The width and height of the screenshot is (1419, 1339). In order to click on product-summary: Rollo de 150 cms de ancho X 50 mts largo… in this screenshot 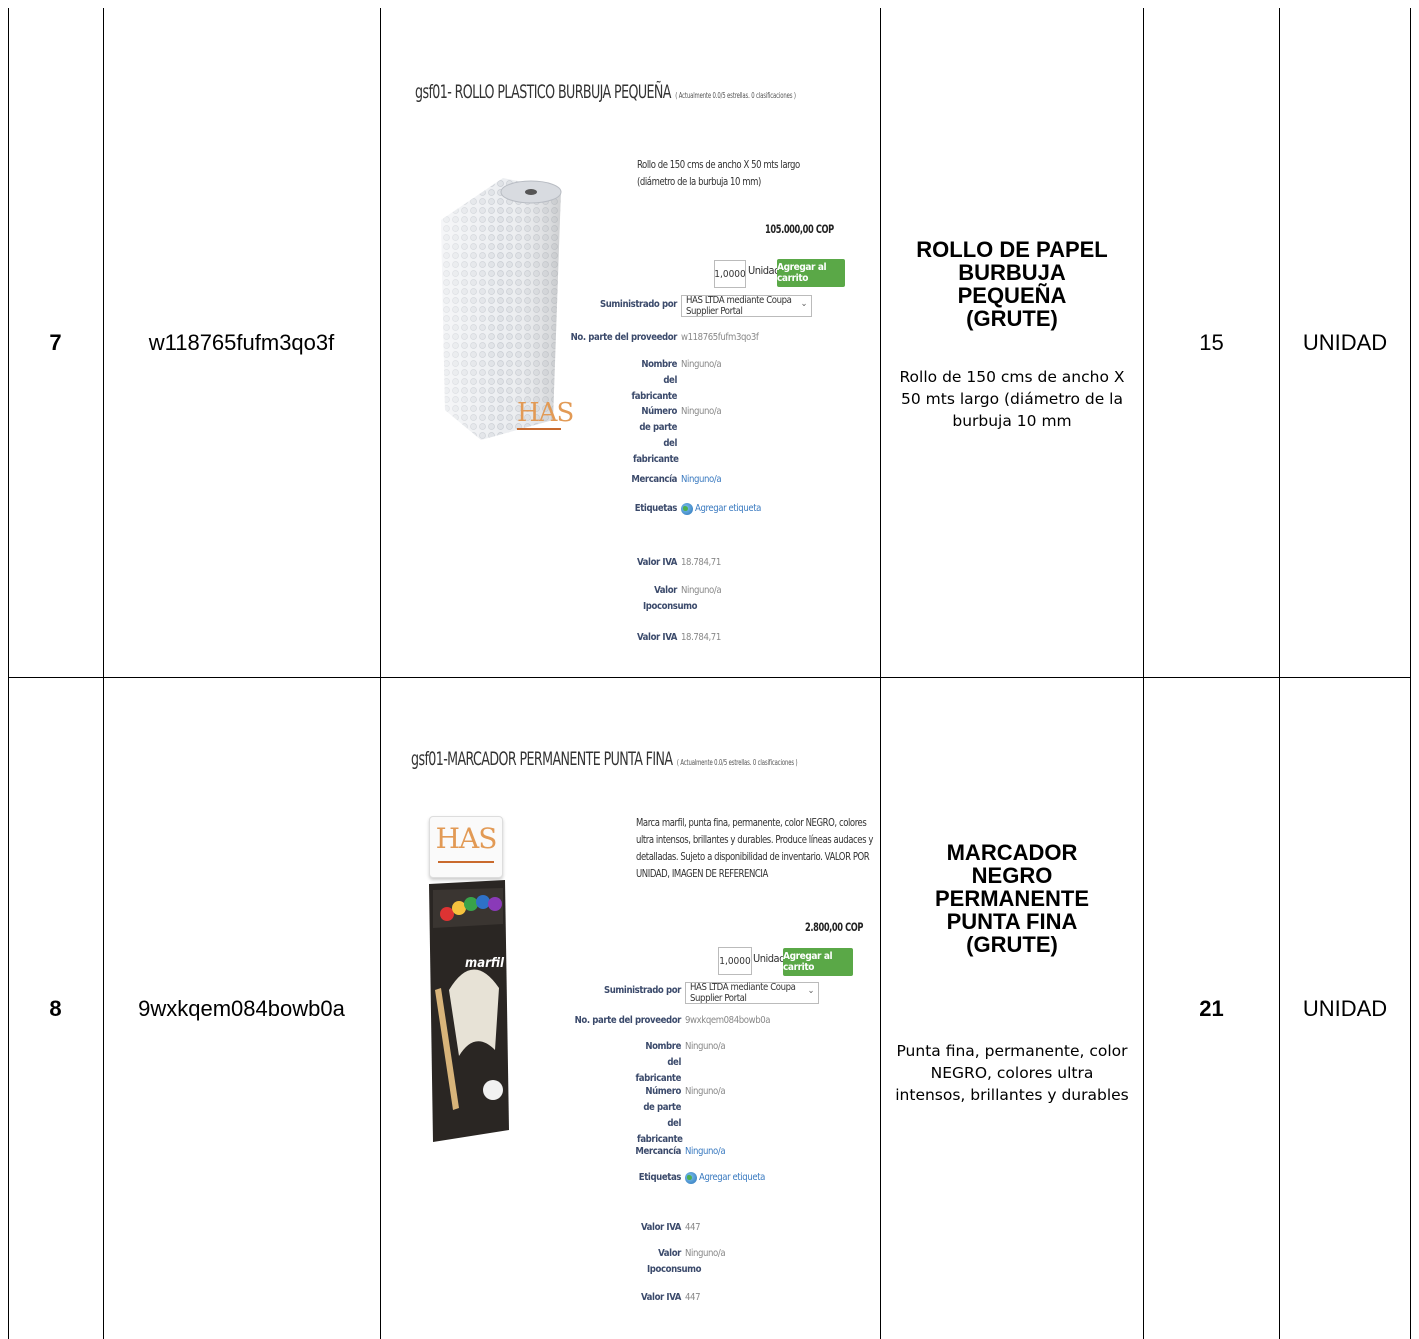, I will do `click(718, 173)`.